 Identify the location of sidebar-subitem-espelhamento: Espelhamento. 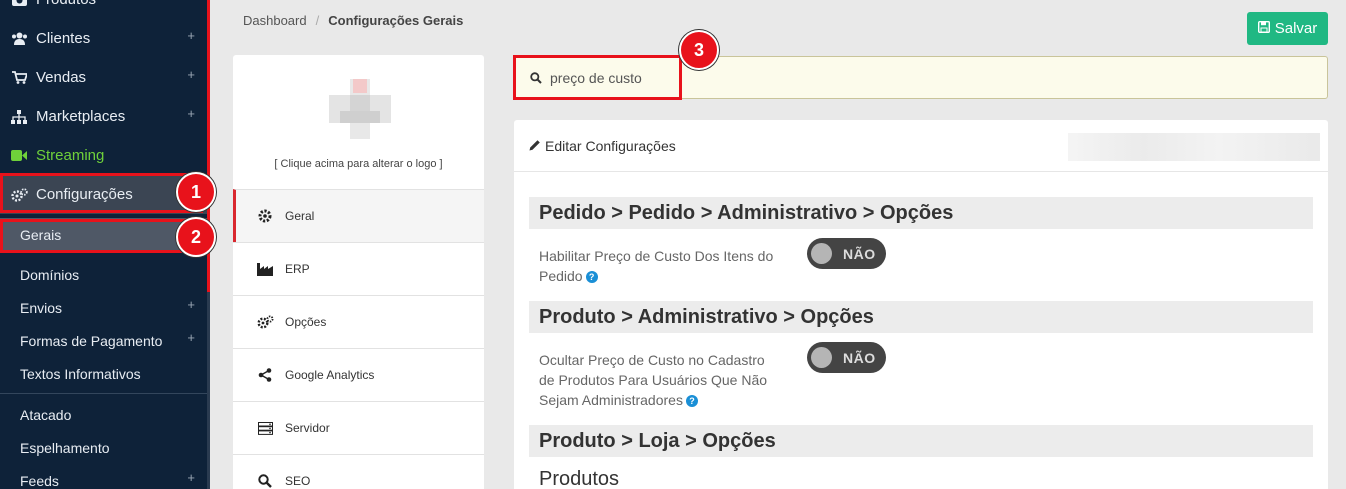
(103, 447).